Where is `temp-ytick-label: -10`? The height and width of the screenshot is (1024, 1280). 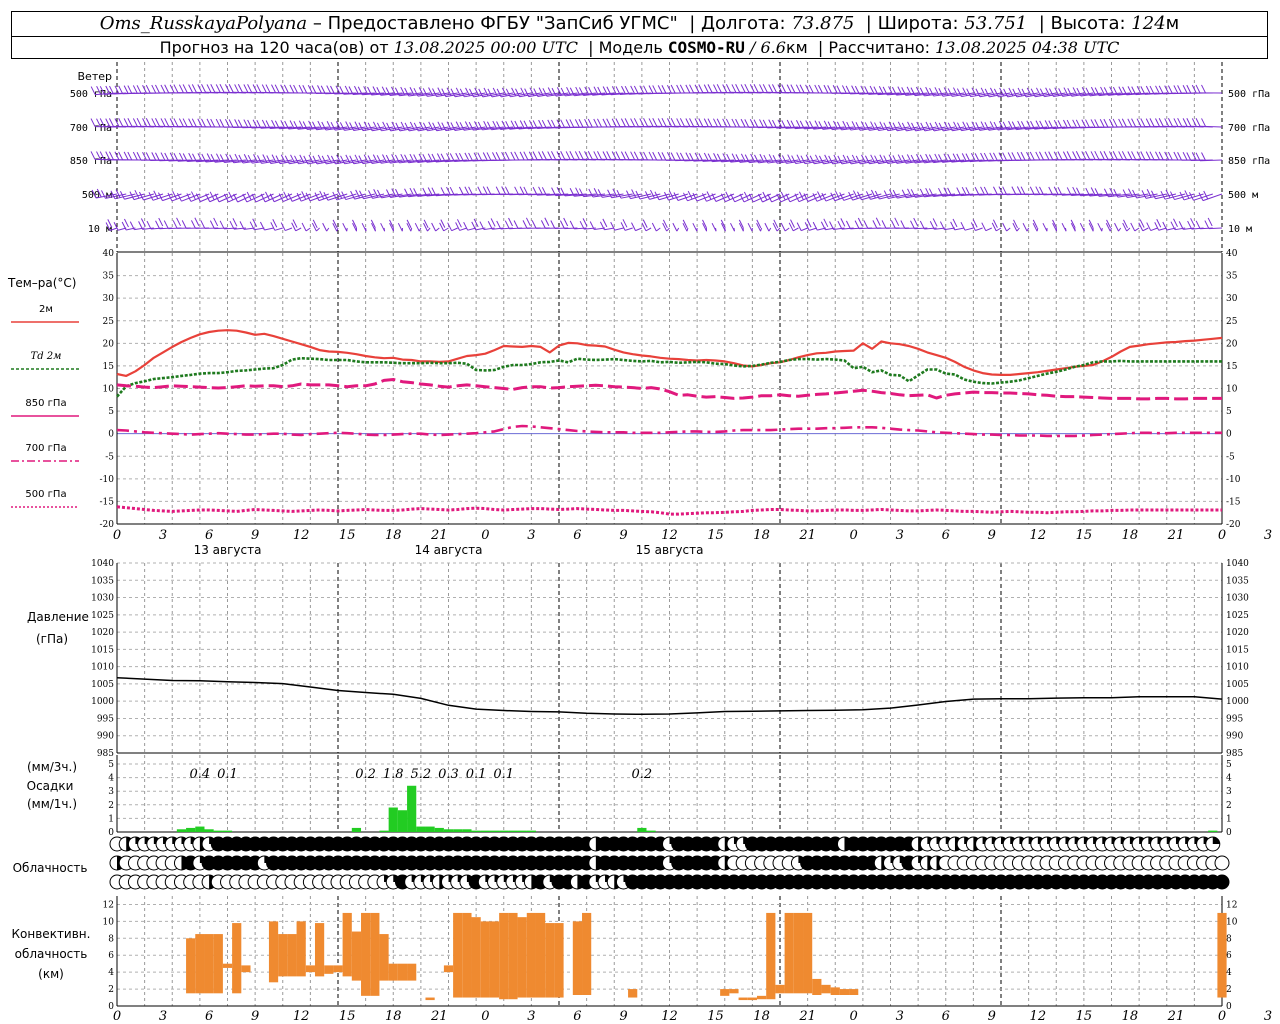
temp-ytick-label: -10 is located at coordinates (107, 480).